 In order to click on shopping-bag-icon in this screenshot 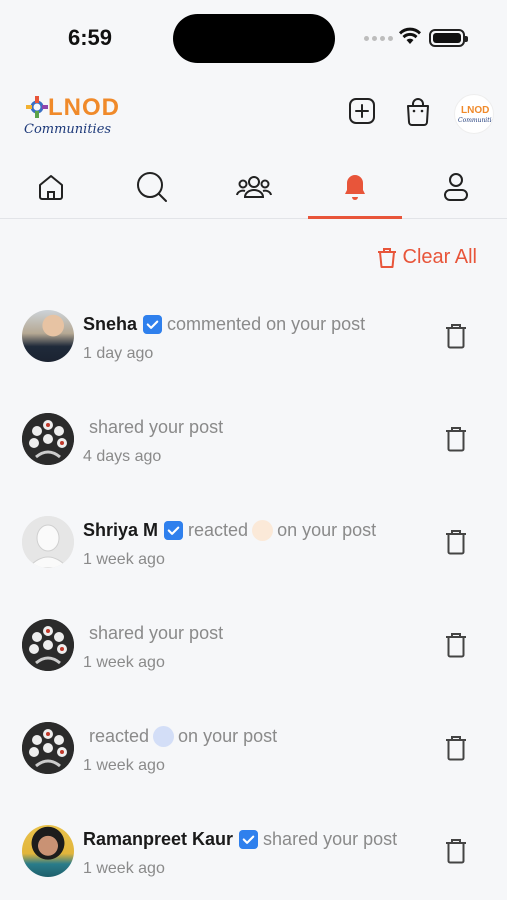, I will do `click(418, 112)`.